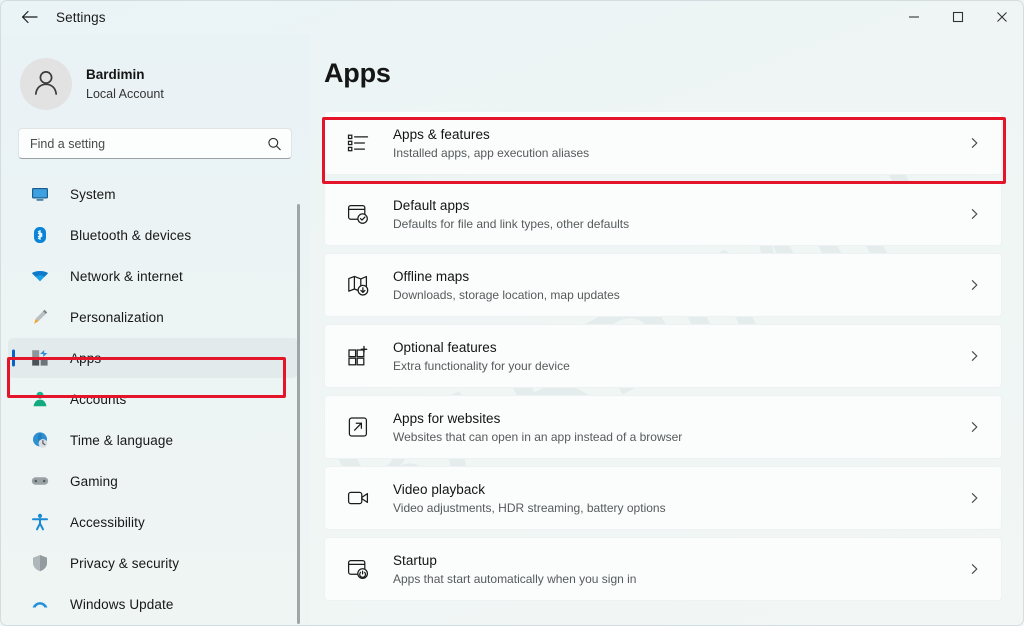 Image resolution: width=1024 pixels, height=626 pixels. I want to click on sidebar-item-label: System, so click(93, 194).